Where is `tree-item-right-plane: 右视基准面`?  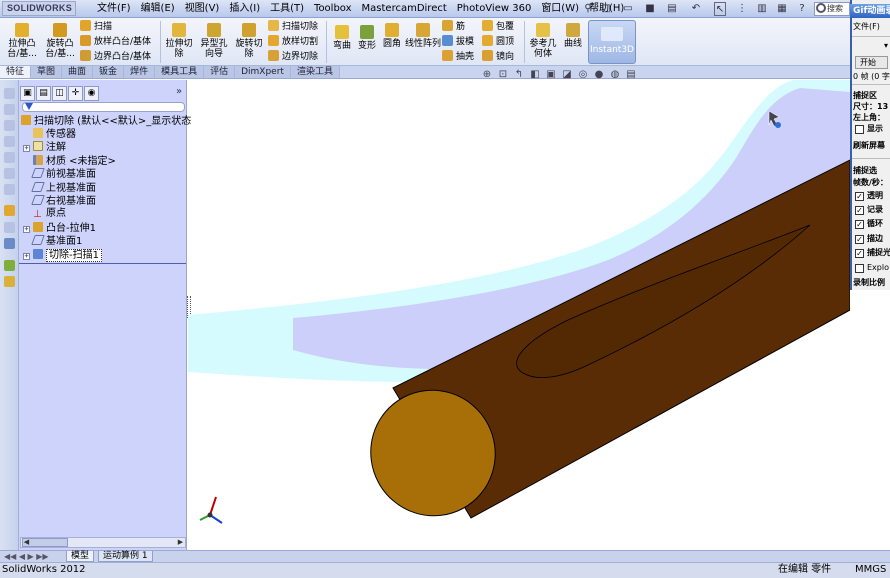
tree-item-right-plane: 右视基准面 is located at coordinates (63, 201).